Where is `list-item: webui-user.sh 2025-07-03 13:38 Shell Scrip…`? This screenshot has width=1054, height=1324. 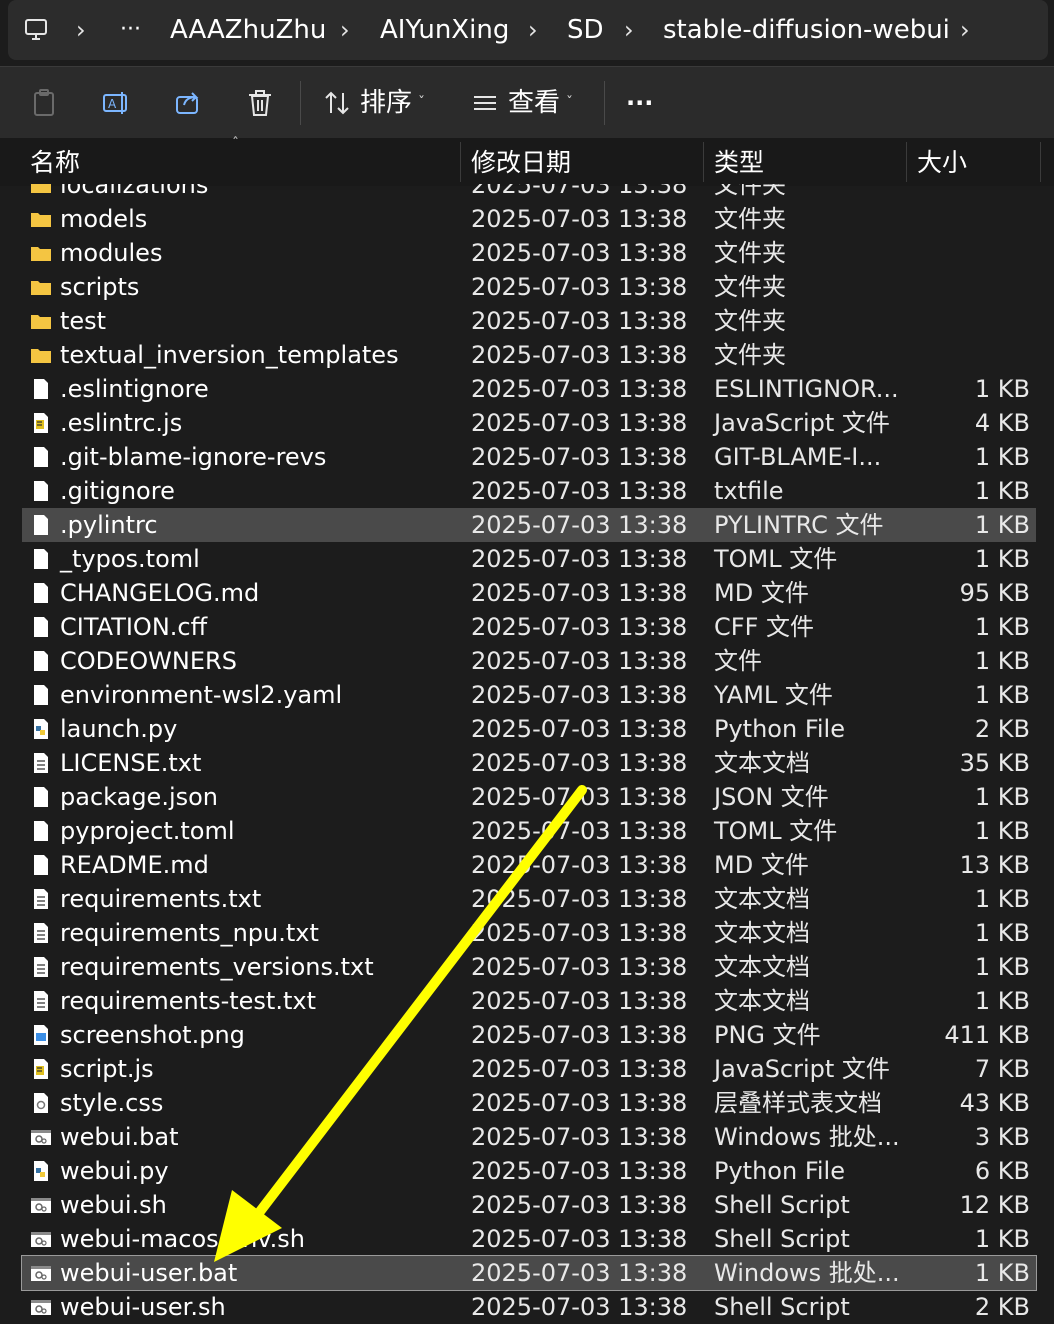
list-item: webui-user.sh 2025-07-03 13:38 Shell Scrip… is located at coordinates (529, 1307).